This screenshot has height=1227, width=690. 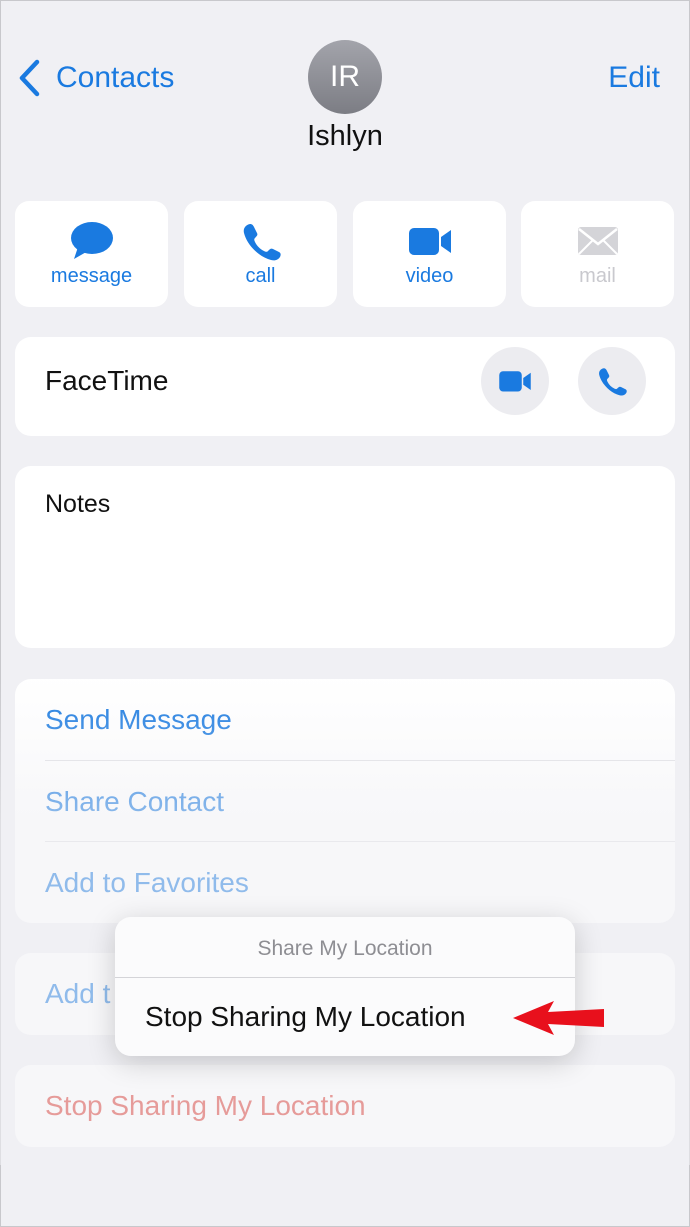 What do you see at coordinates (78, 993) in the screenshot?
I see `add-to-label: Add t` at bounding box center [78, 993].